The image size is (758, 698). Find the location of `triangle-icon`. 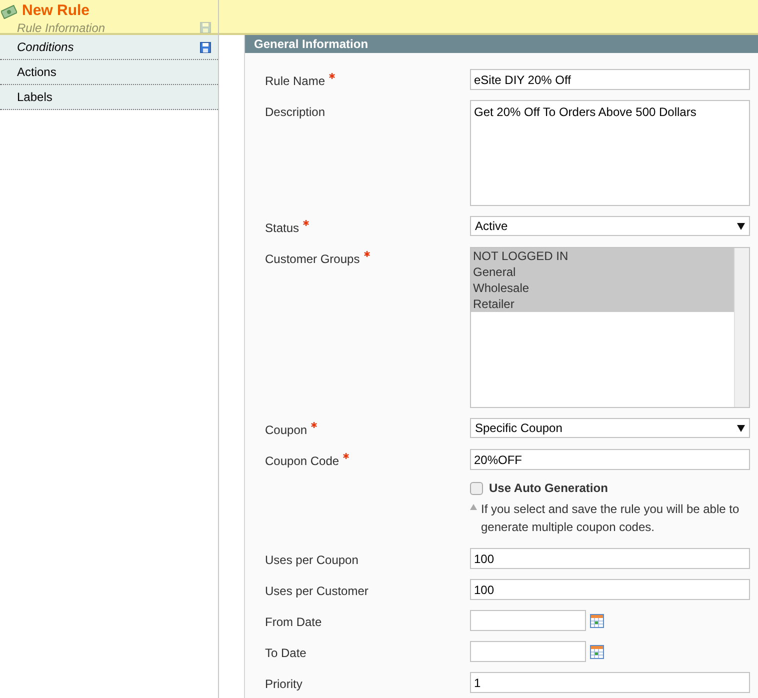

triangle-icon is located at coordinates (473, 507).